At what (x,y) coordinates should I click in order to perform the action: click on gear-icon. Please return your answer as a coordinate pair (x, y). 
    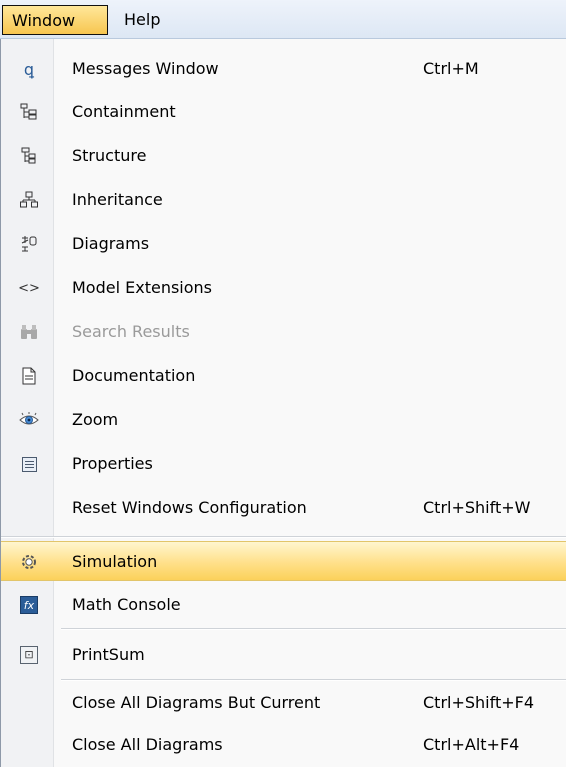
    Looking at the image, I should click on (29, 562).